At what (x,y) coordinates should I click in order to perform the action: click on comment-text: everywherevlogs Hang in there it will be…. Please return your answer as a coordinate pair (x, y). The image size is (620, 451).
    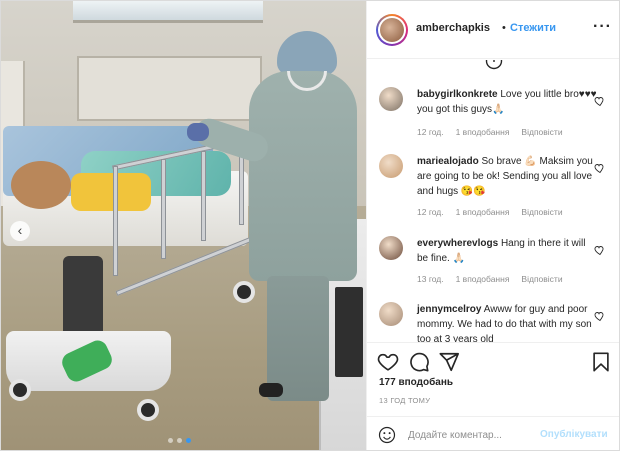
    Looking at the image, I should click on (507, 251).